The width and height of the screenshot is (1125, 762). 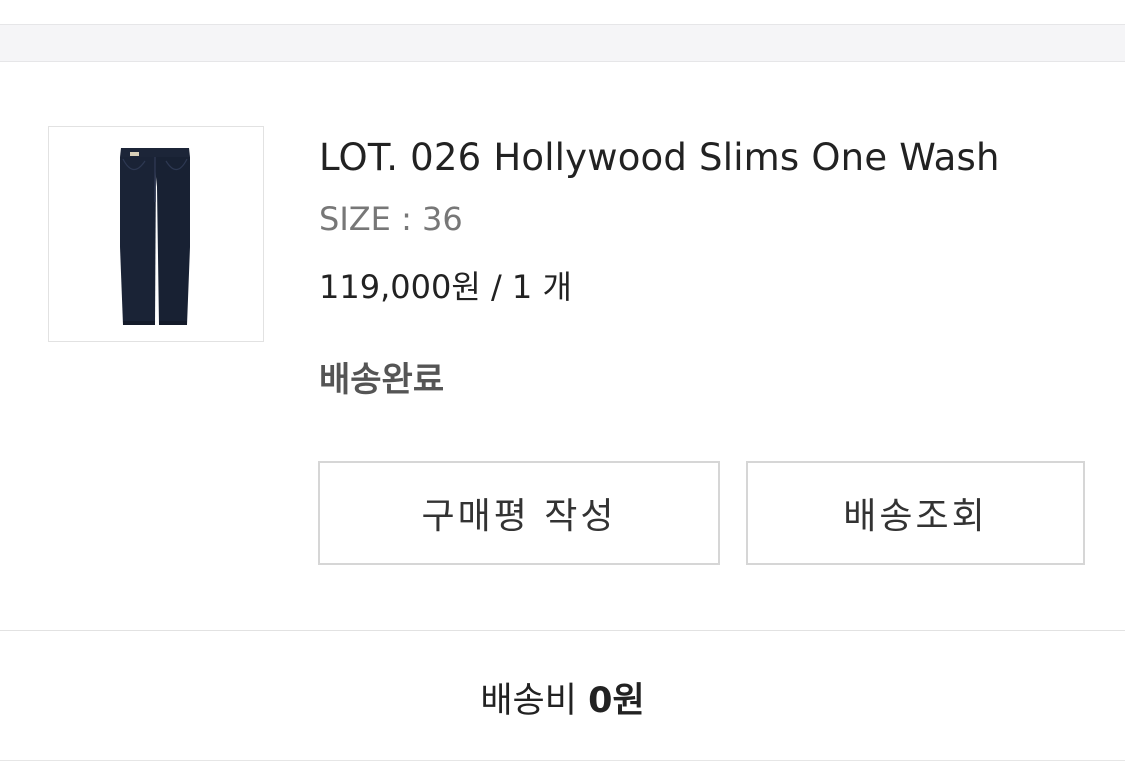 I want to click on item-price: 119,000원, so click(x=400, y=287).